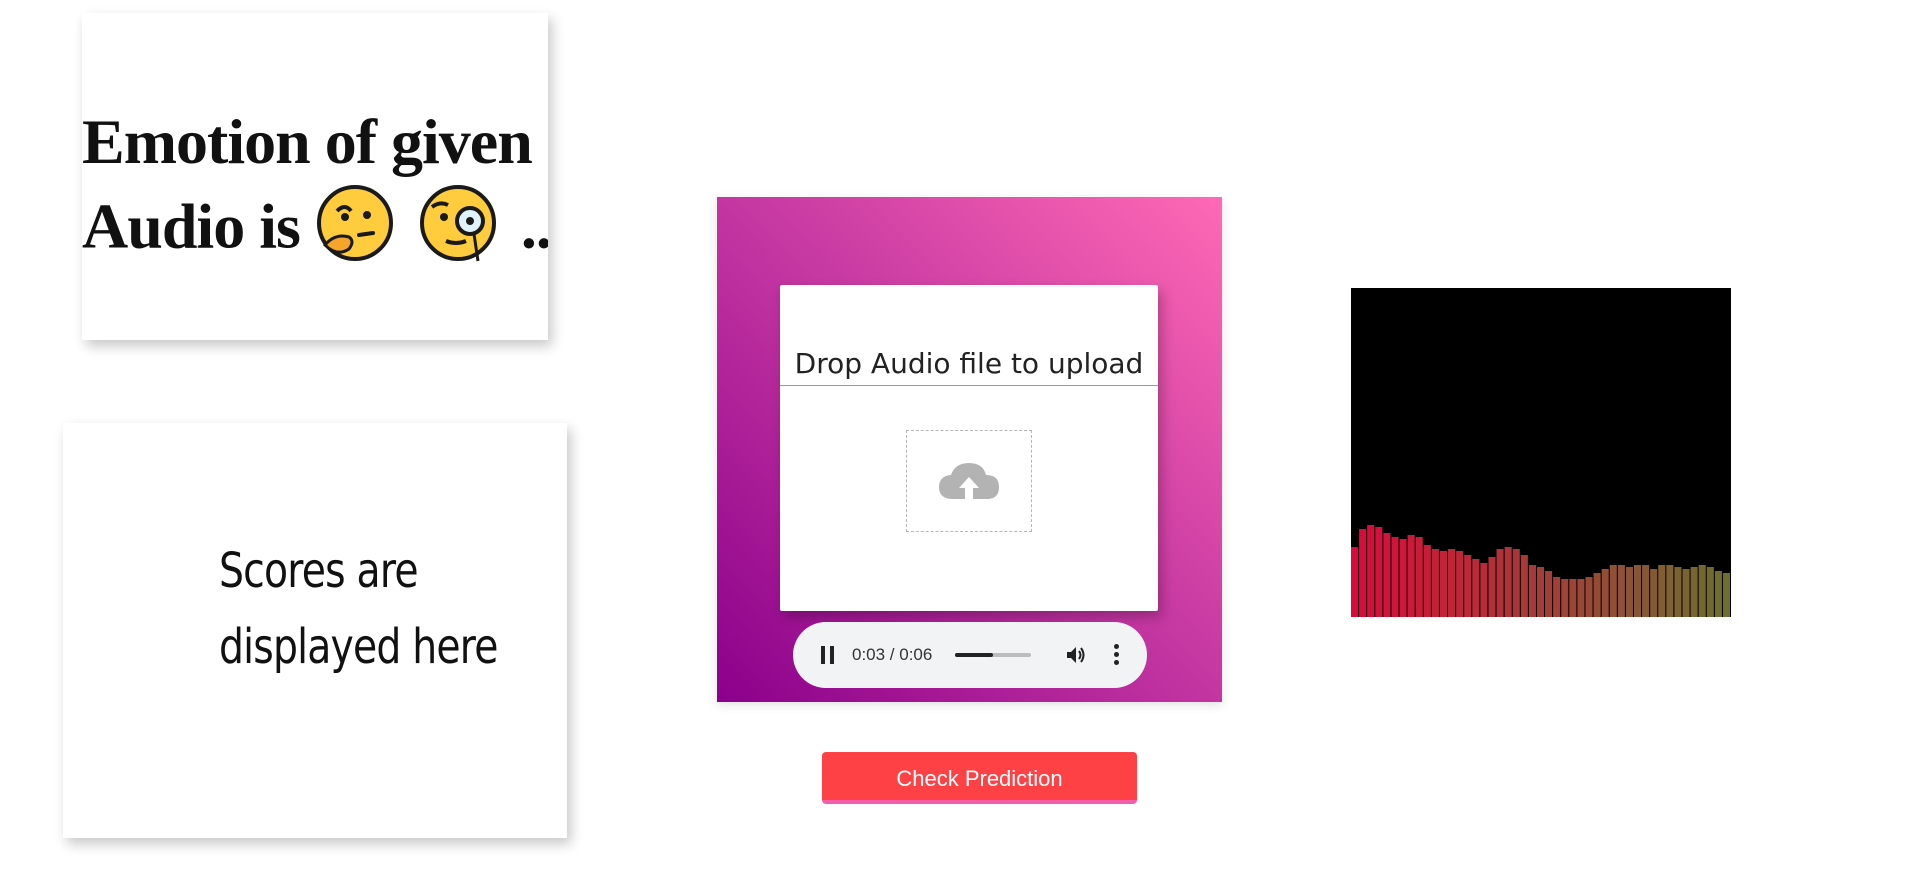  I want to click on file-drop-zone, so click(969, 481).